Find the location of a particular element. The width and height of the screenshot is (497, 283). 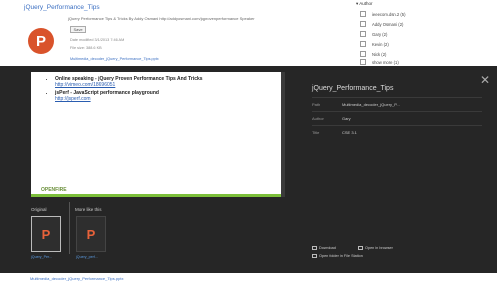

open-in-browser-button: Open in browser is located at coordinates (375, 248).